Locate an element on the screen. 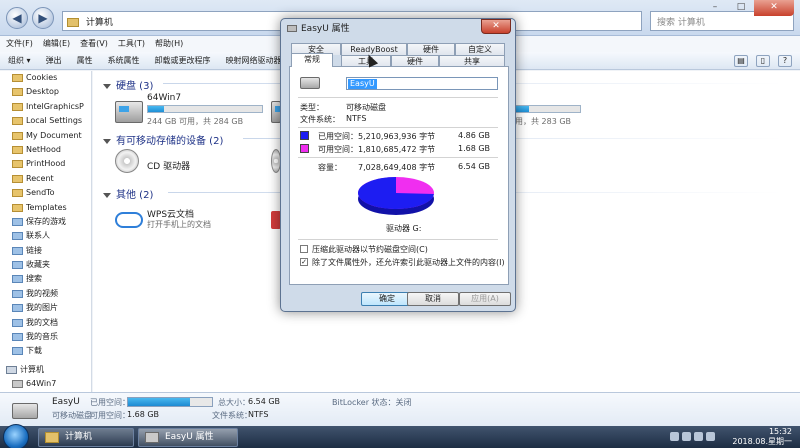 This screenshot has height=448, width=800. sidebar-item-templates: Templates is located at coordinates (45, 208).